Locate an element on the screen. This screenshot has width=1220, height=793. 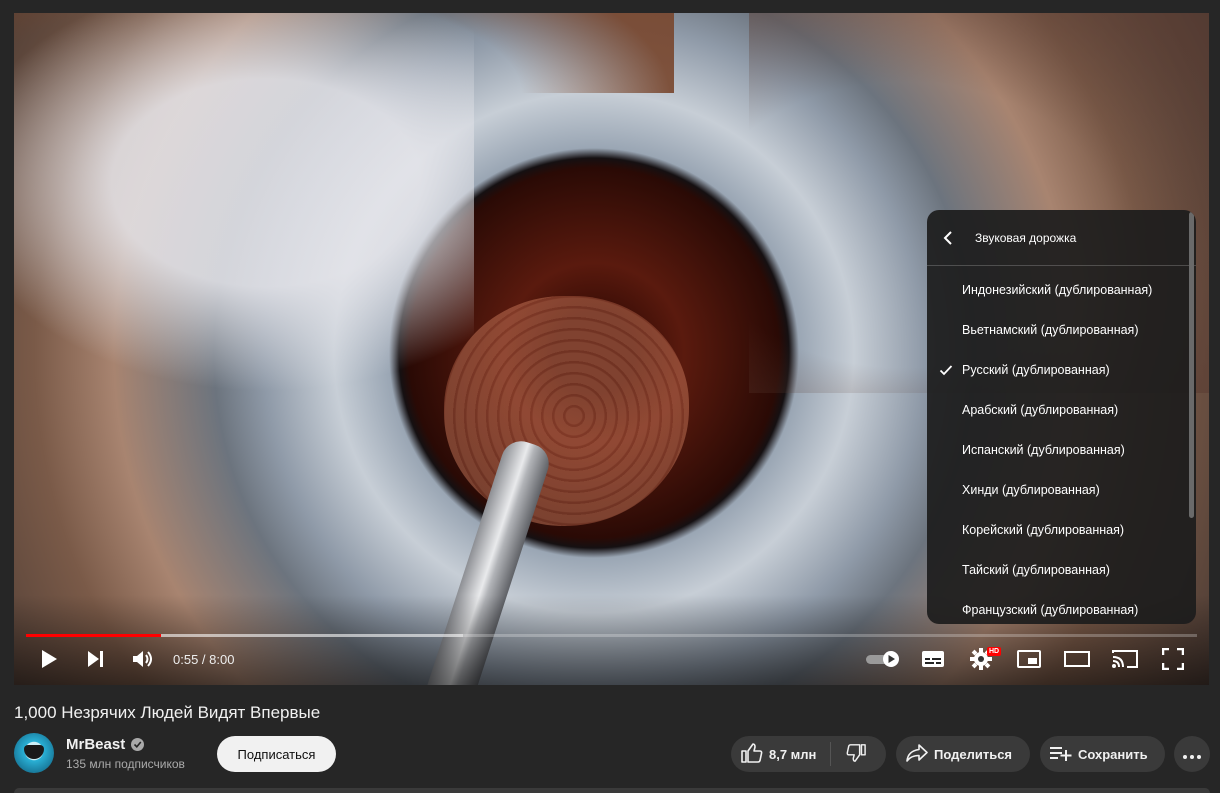
play-icon is located at coordinates (49, 661).